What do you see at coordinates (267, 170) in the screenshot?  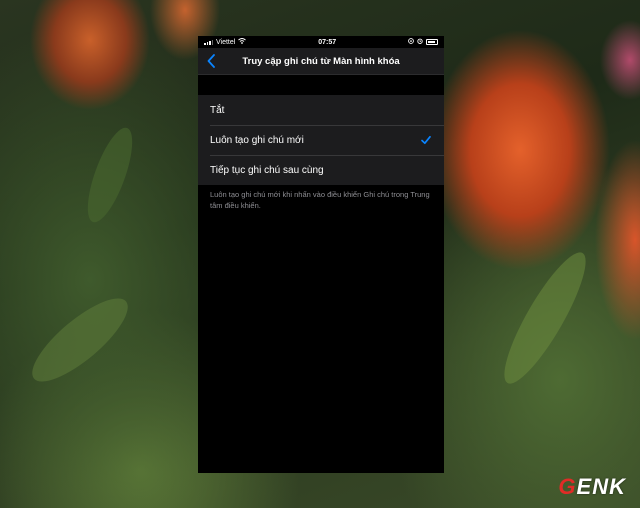 I see `option-label: Tiếp tục ghi chú sau cùng` at bounding box center [267, 170].